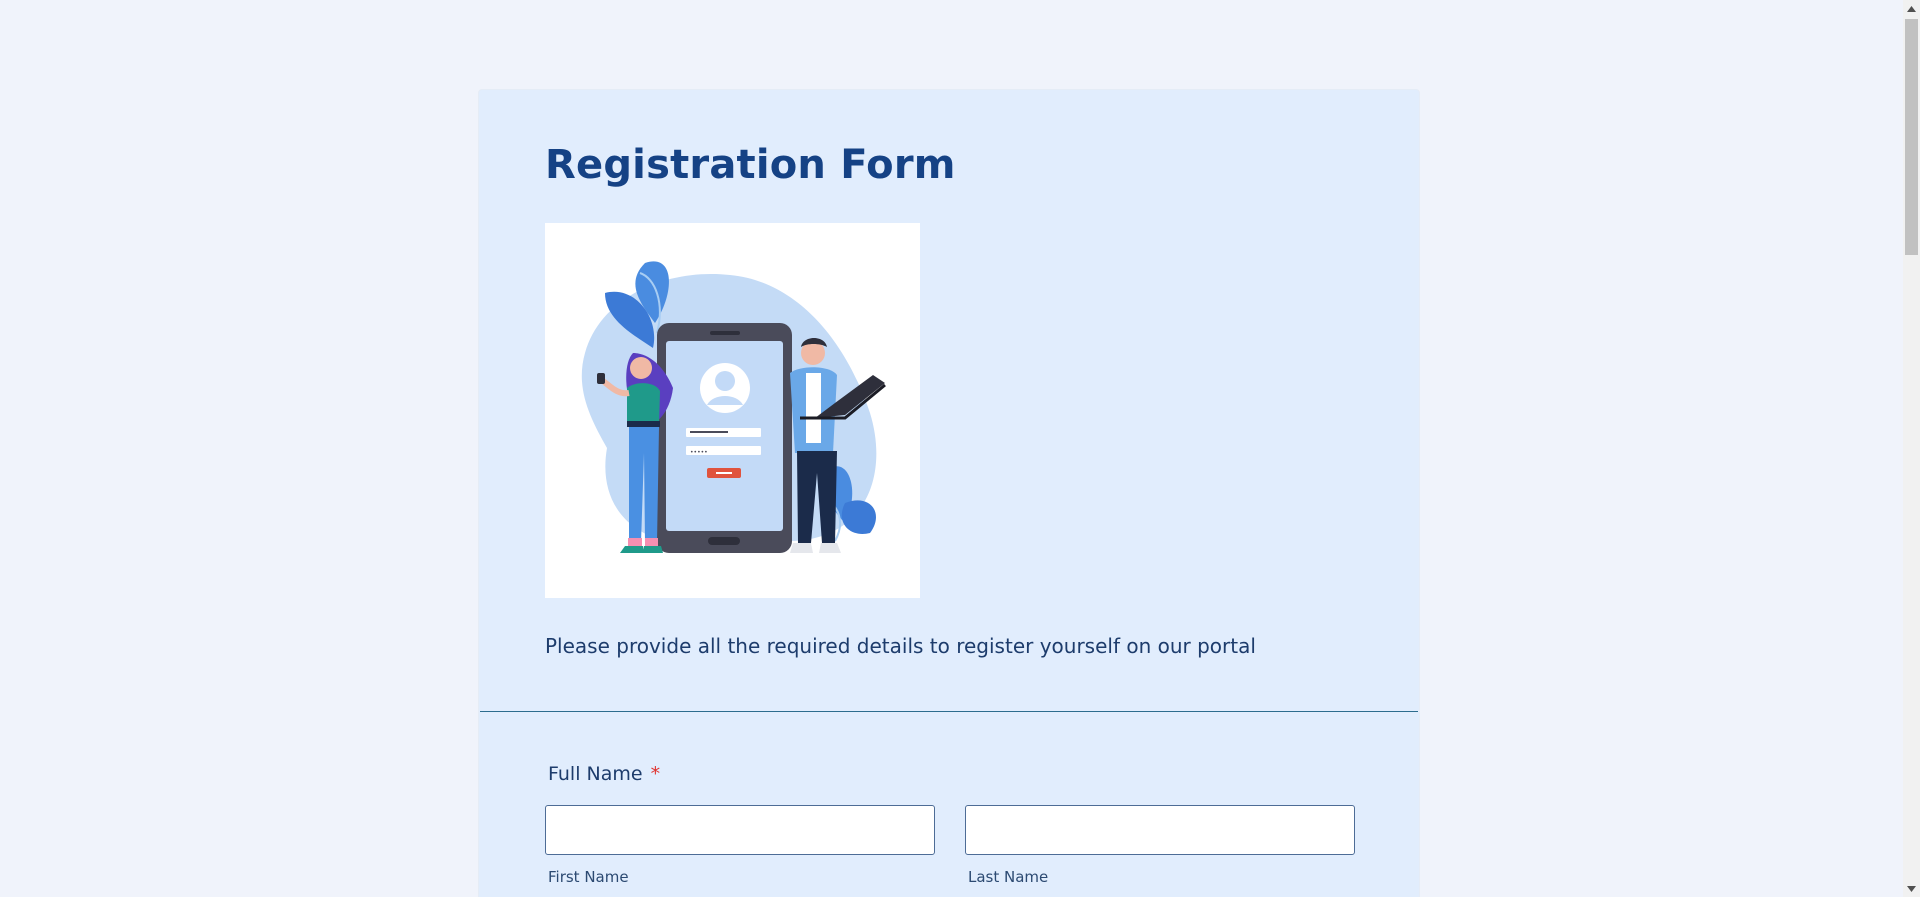 The width and height of the screenshot is (1920, 897). I want to click on last-name-input, so click(1160, 830).